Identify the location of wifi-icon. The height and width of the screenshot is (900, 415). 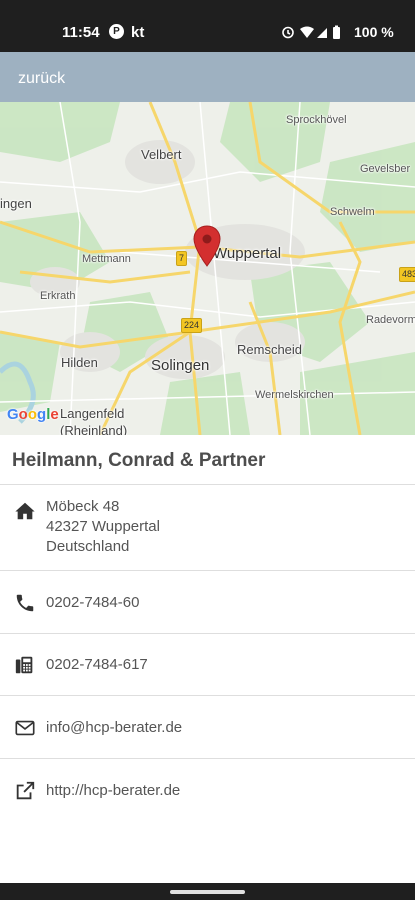
(307, 32).